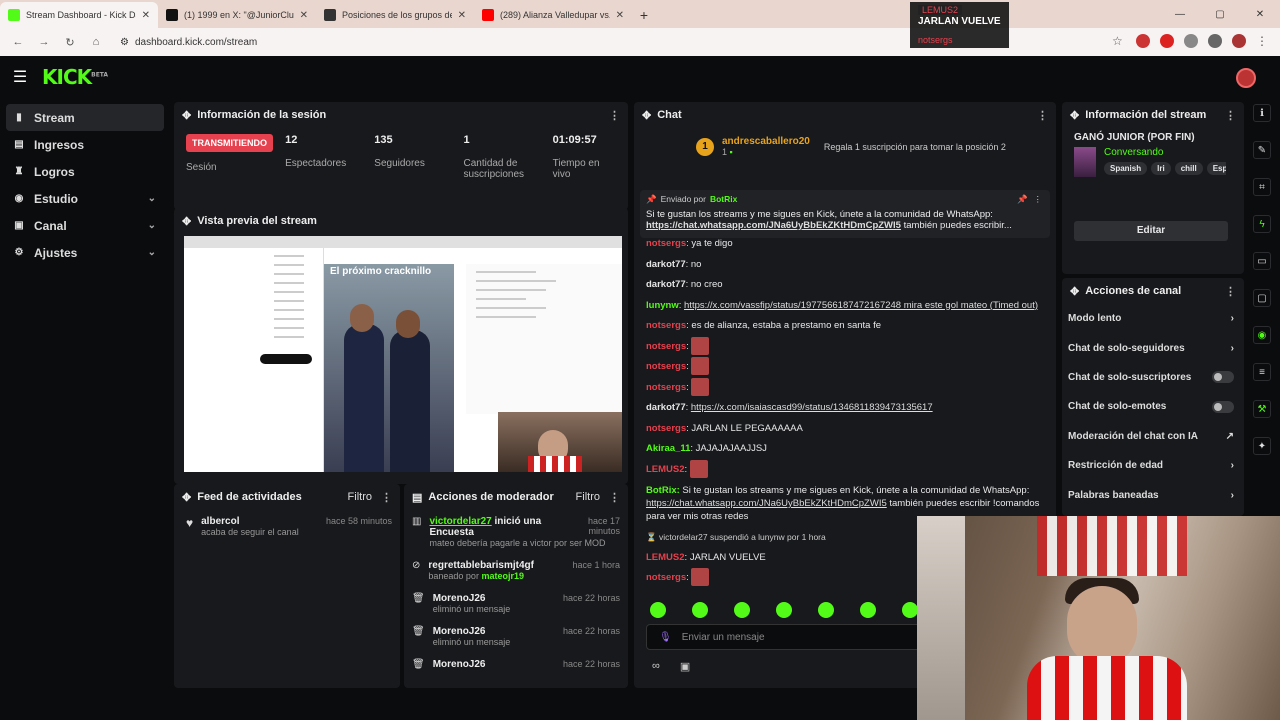 The height and width of the screenshot is (720, 1280). What do you see at coordinates (1188, 168) in the screenshot?
I see `stream-tag: chill` at bounding box center [1188, 168].